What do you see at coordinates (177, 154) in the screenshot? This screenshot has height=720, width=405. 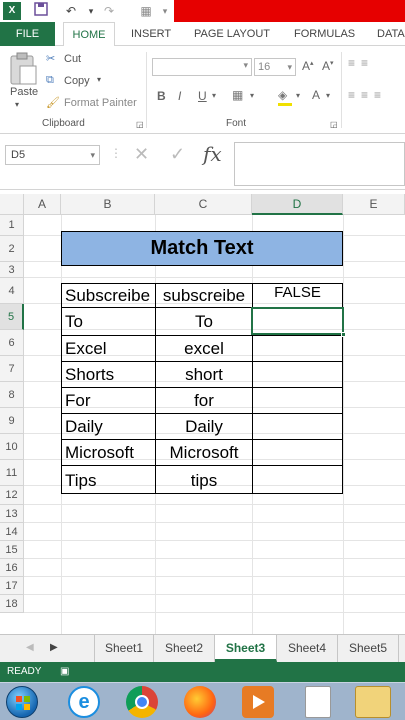 I see `enter-icon: ✓` at bounding box center [177, 154].